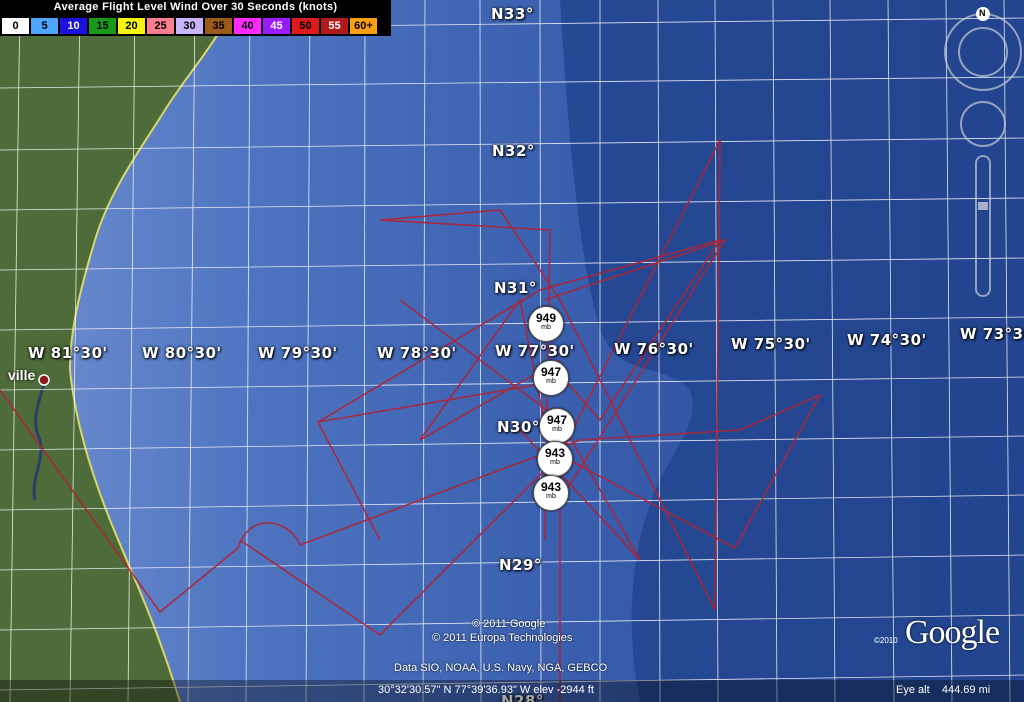 This screenshot has width=1024, height=702. What do you see at coordinates (886, 640) in the screenshot?
I see `logo-year: ©2010` at bounding box center [886, 640].